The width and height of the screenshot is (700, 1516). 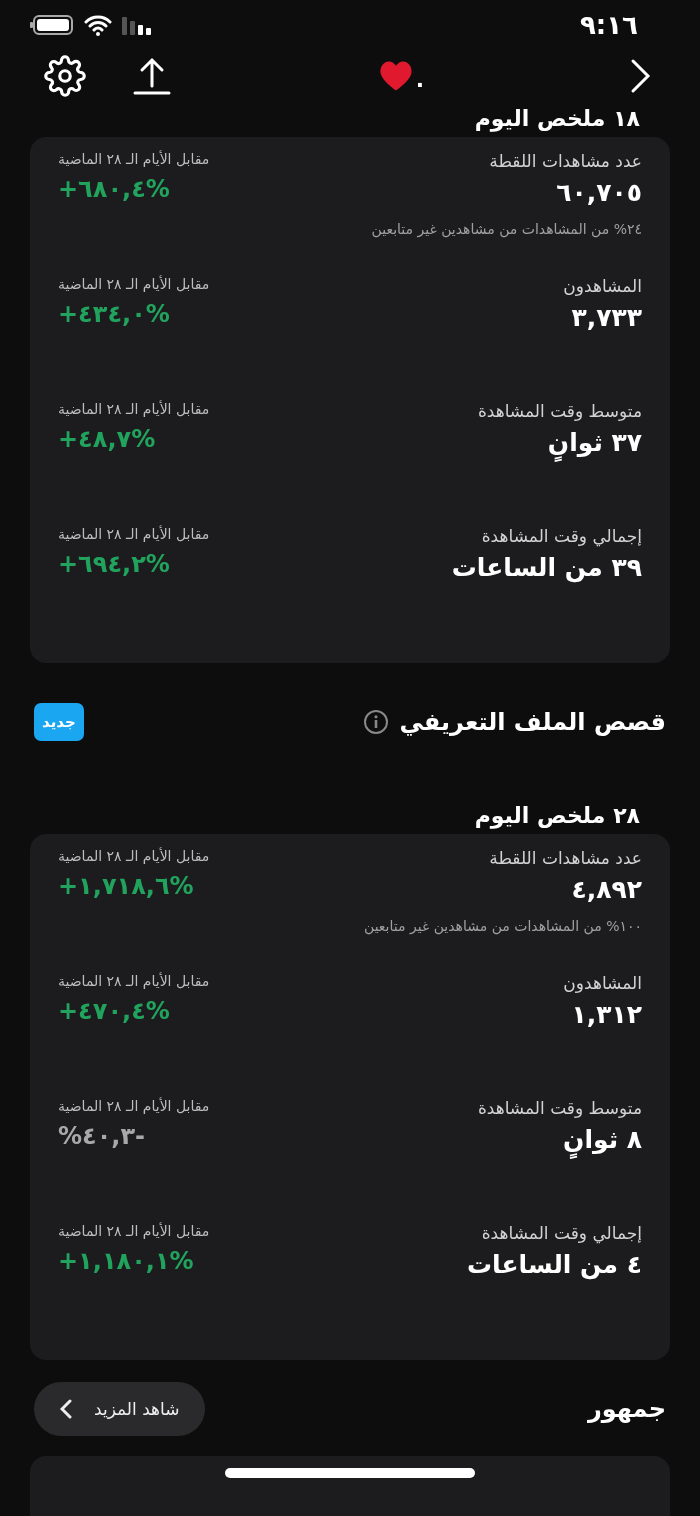 I want to click on metric-value: ٦٠,٧٠٥, so click(x=598, y=193).